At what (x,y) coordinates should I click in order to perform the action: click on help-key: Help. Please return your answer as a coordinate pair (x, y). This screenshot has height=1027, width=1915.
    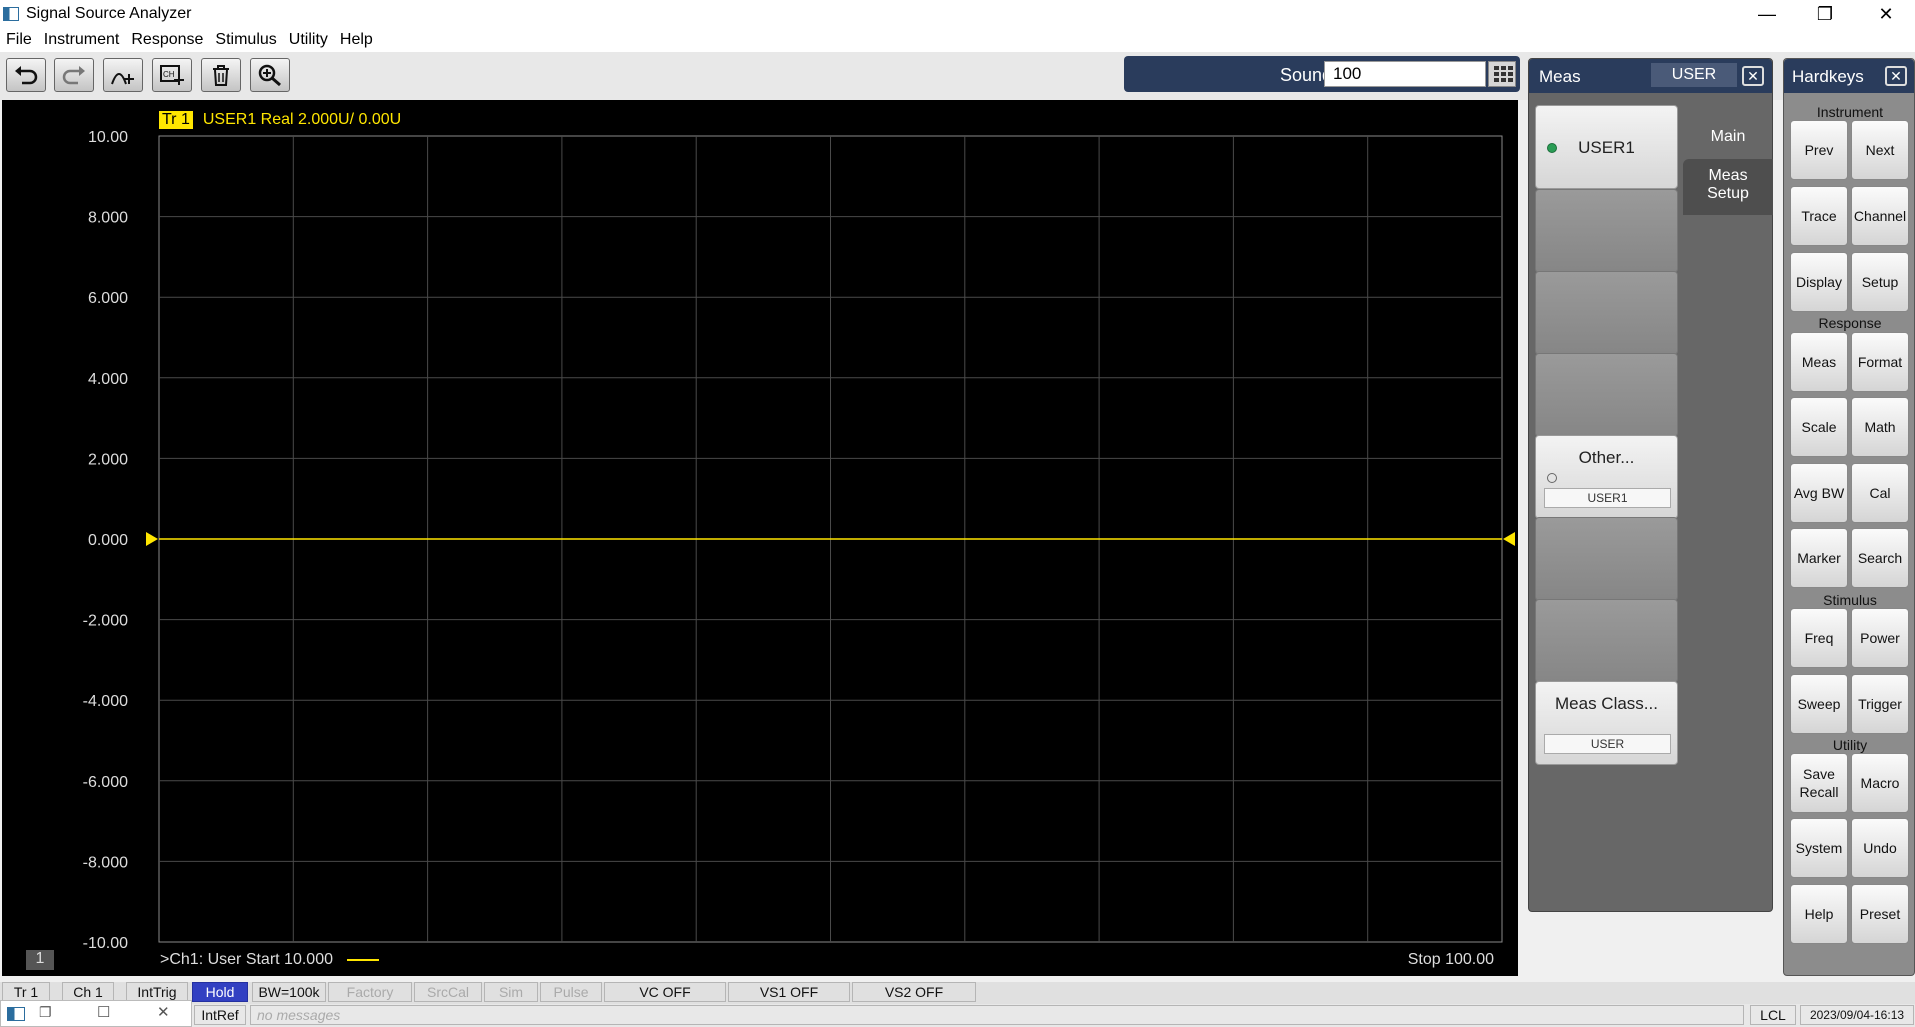
    Looking at the image, I should click on (1819, 914).